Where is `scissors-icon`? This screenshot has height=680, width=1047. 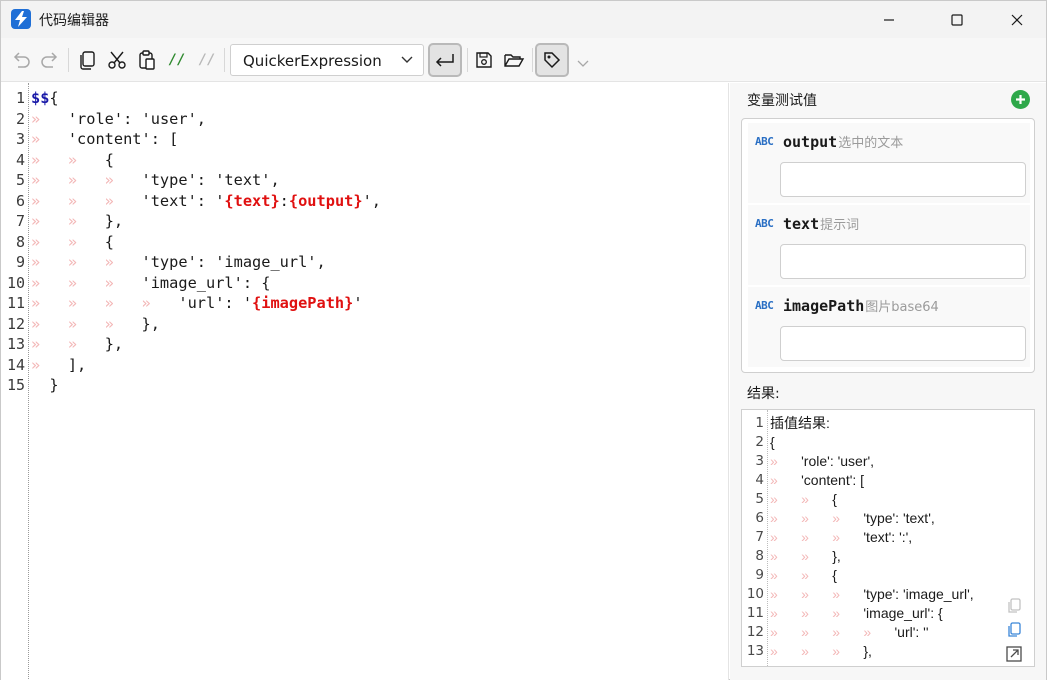
scissors-icon is located at coordinates (117, 60).